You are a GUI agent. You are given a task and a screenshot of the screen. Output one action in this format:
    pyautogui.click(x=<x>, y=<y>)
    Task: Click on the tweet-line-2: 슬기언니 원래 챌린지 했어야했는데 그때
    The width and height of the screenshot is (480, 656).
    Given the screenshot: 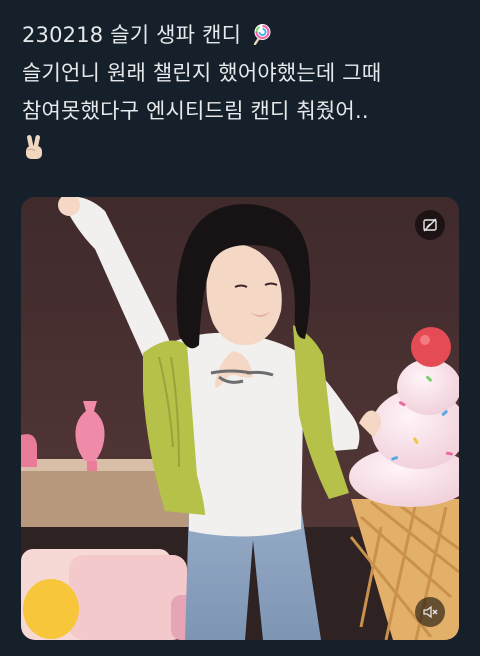 What is the action you would take?
    pyautogui.click(x=202, y=73)
    